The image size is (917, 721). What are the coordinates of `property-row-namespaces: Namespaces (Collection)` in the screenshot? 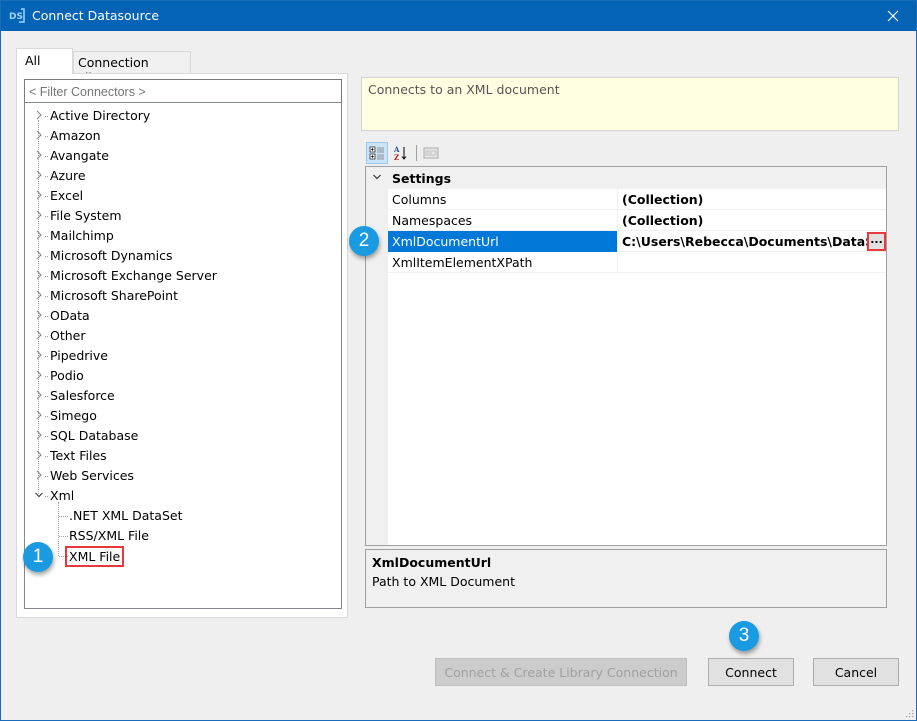 It's located at (637, 220).